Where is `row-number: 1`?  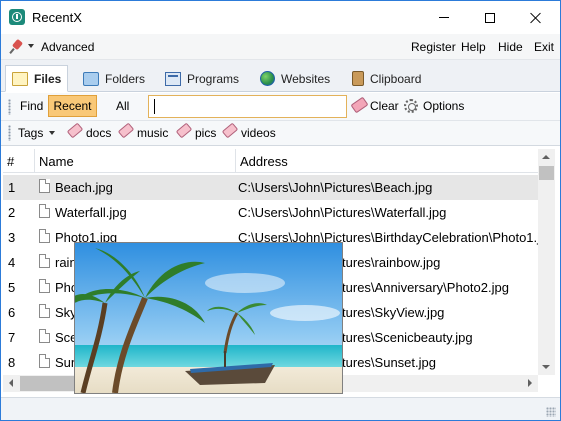 row-number: 1 is located at coordinates (12, 187).